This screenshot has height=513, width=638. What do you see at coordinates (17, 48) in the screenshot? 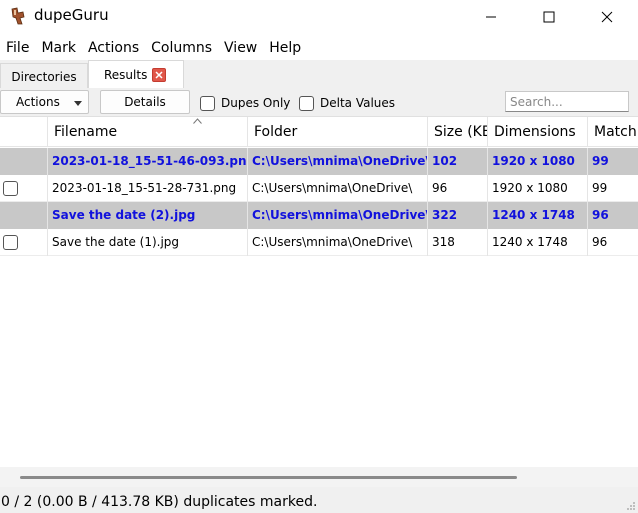
I see `menu-file: File` at bounding box center [17, 48].